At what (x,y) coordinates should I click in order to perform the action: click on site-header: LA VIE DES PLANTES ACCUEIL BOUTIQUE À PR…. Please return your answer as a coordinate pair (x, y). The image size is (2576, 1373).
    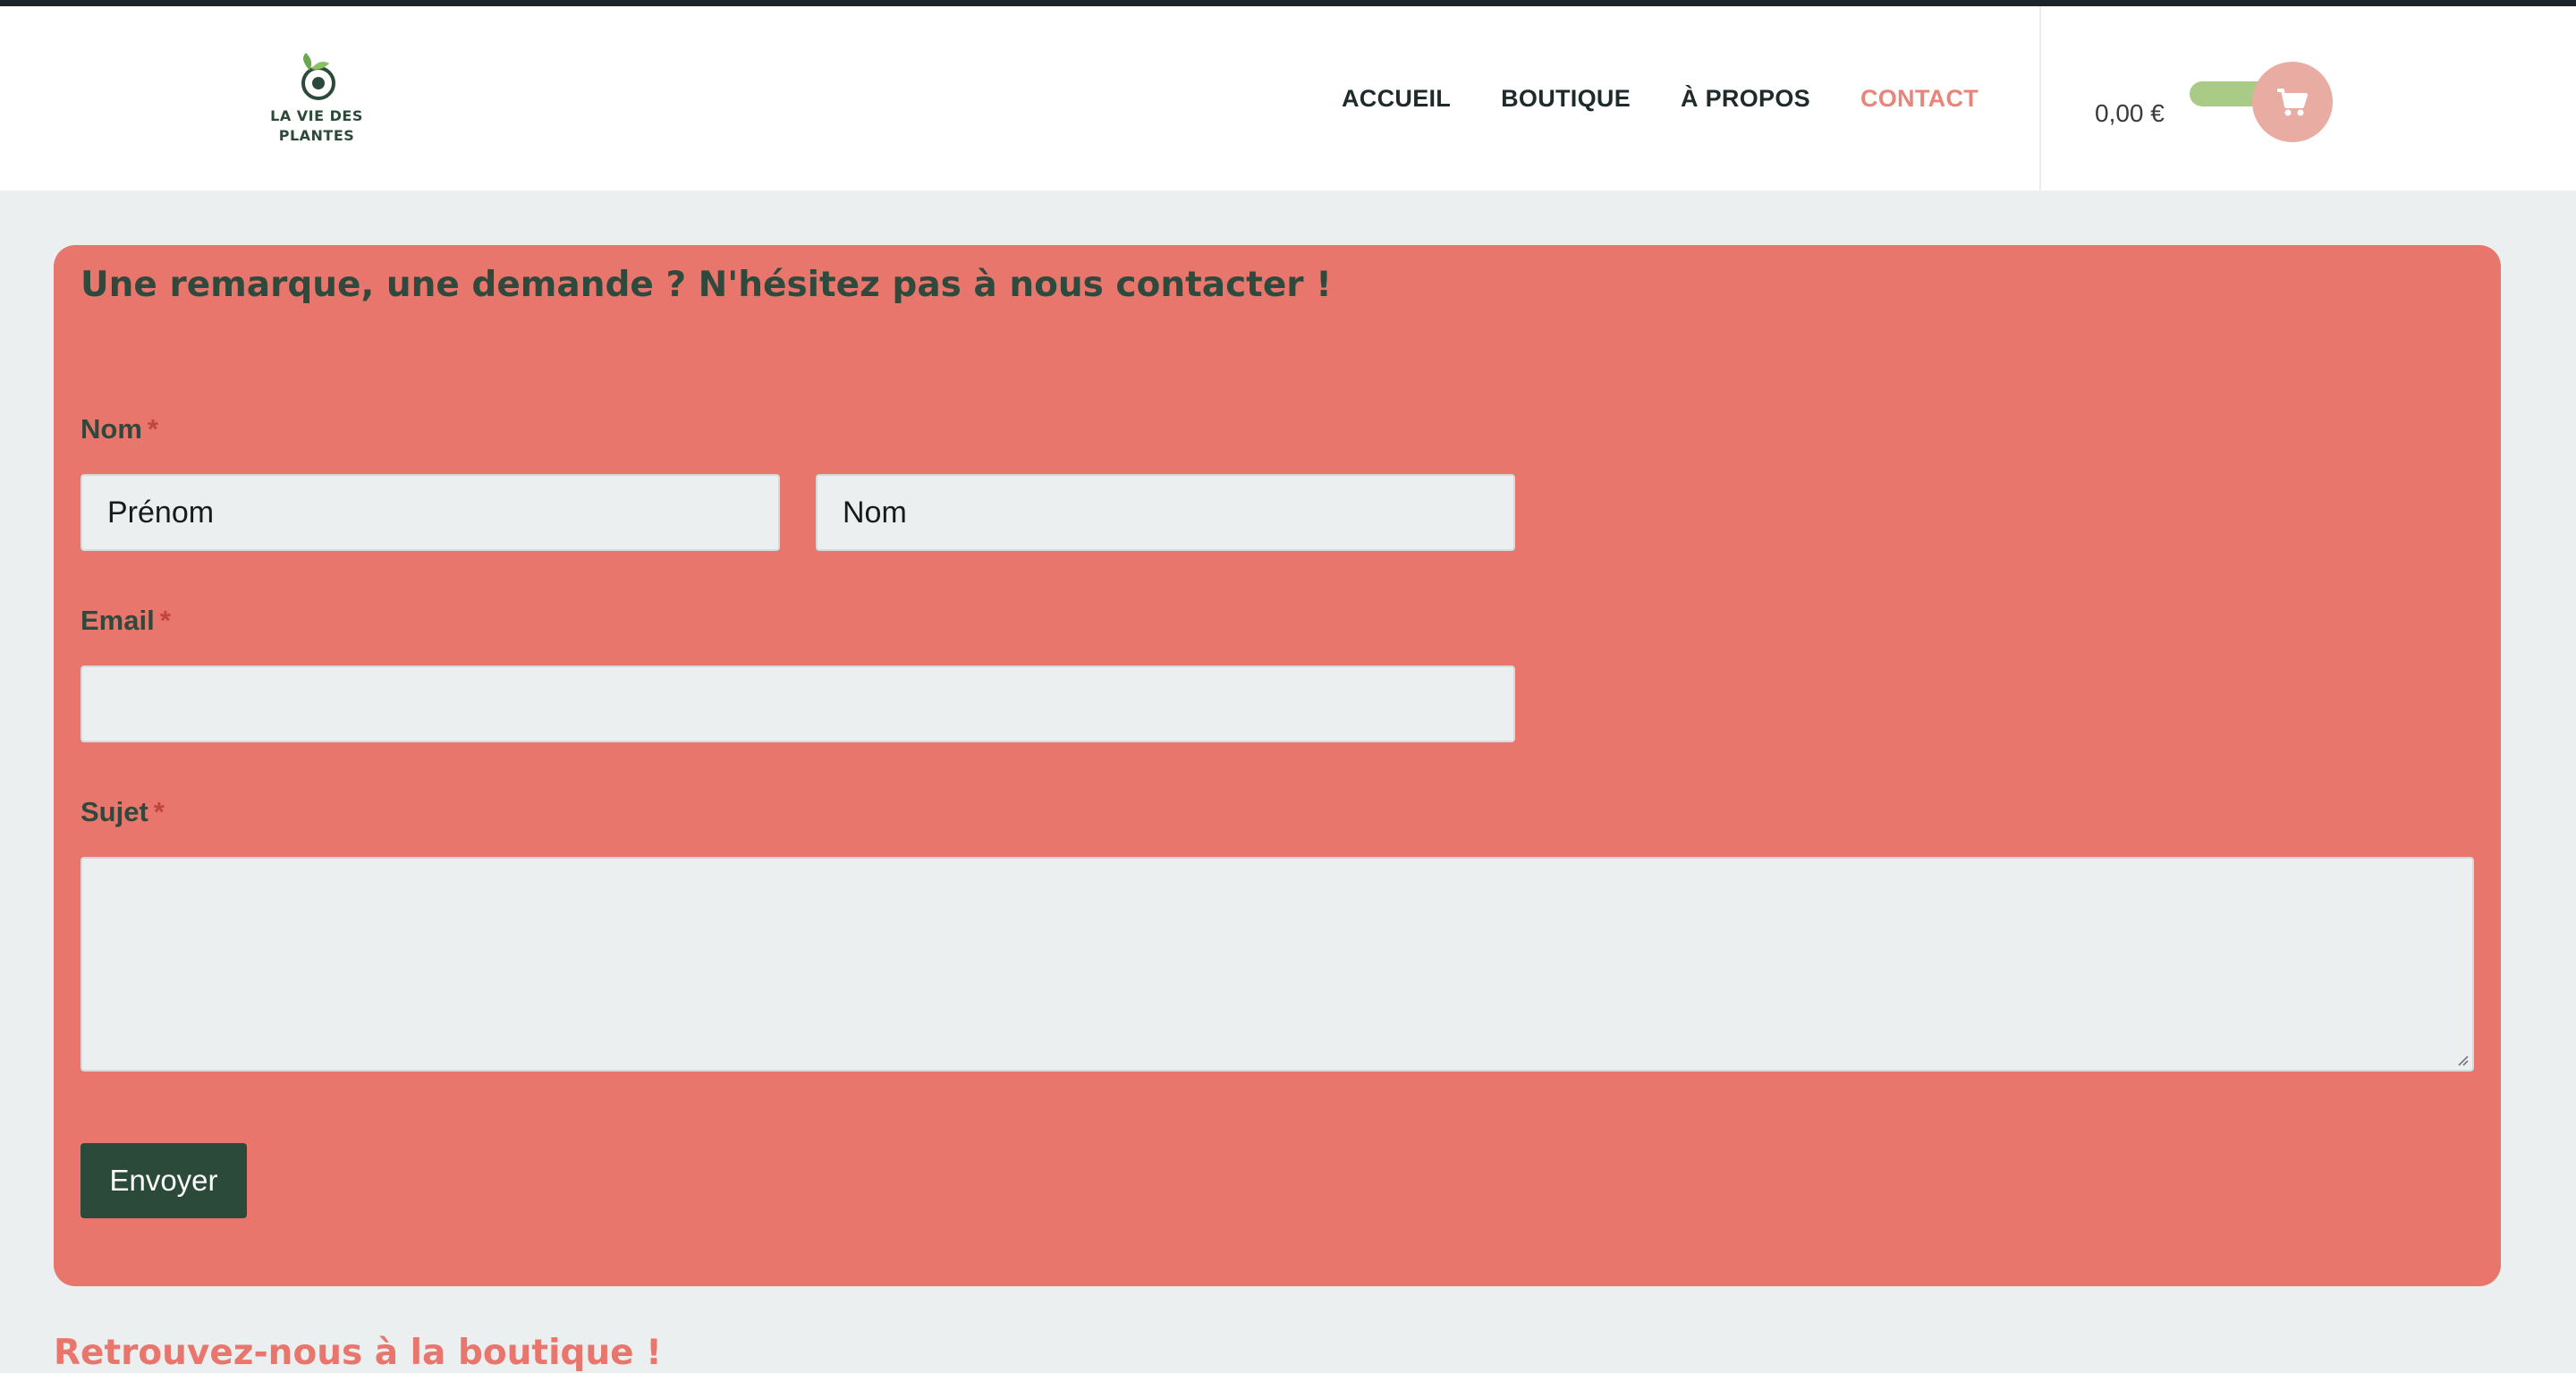
    Looking at the image, I should click on (1288, 98).